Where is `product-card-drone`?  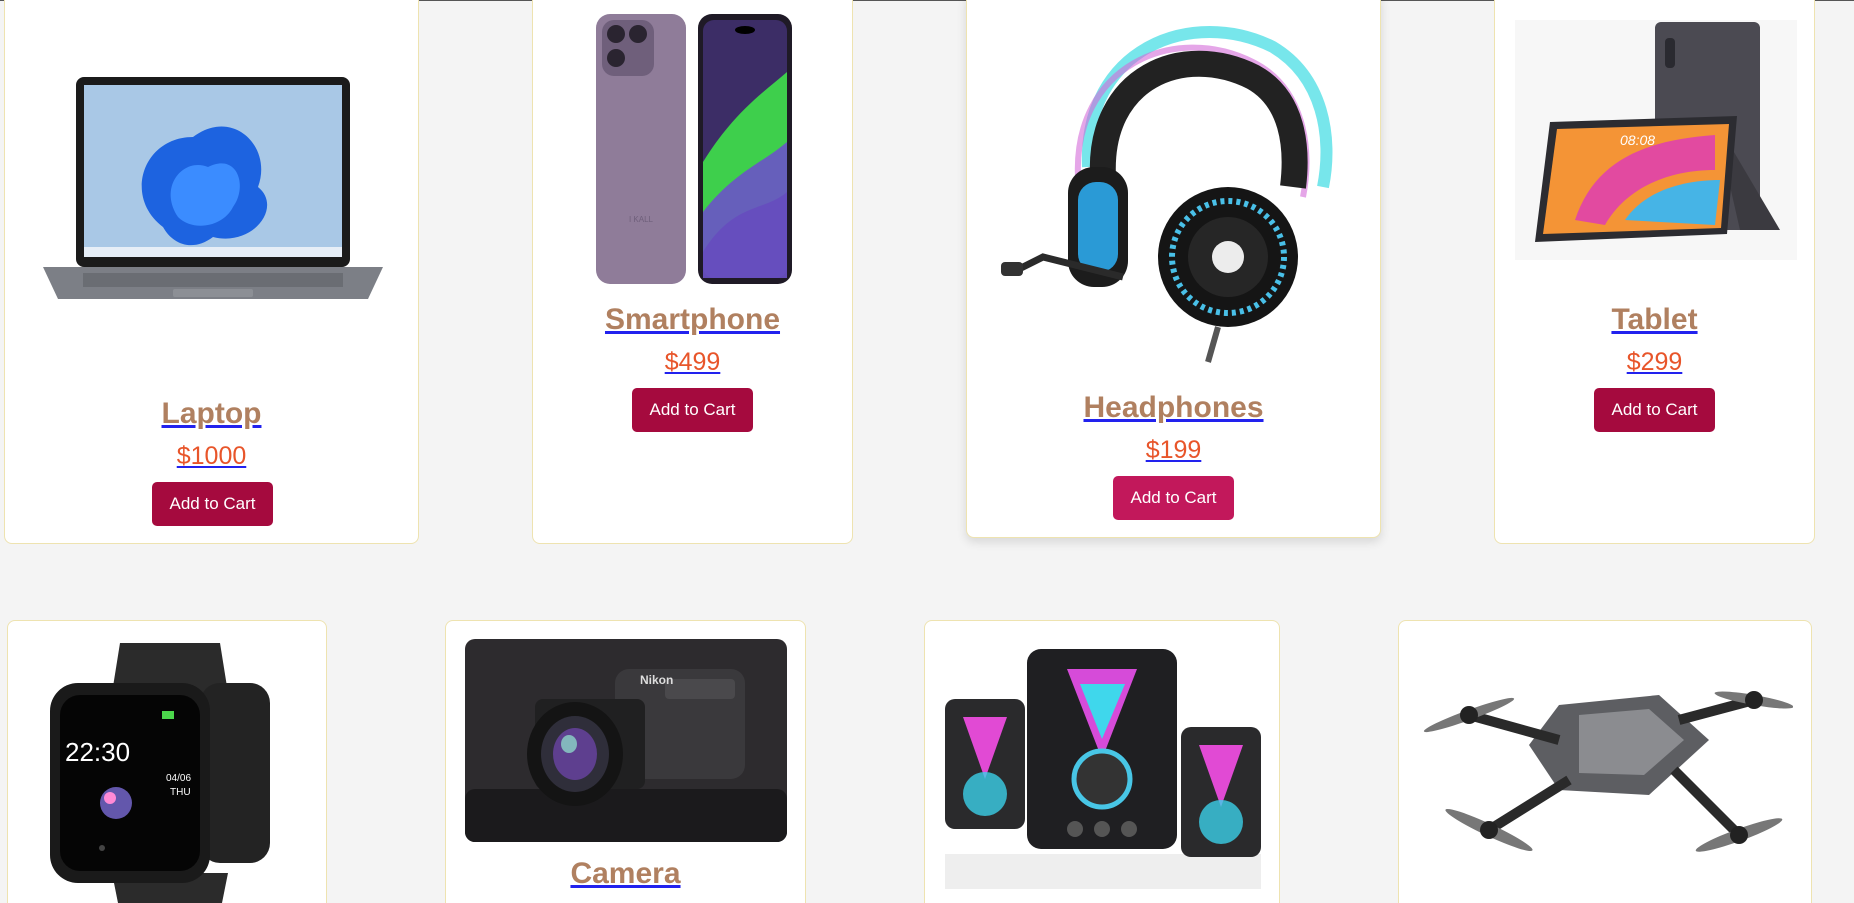 product-card-drone is located at coordinates (1605, 761).